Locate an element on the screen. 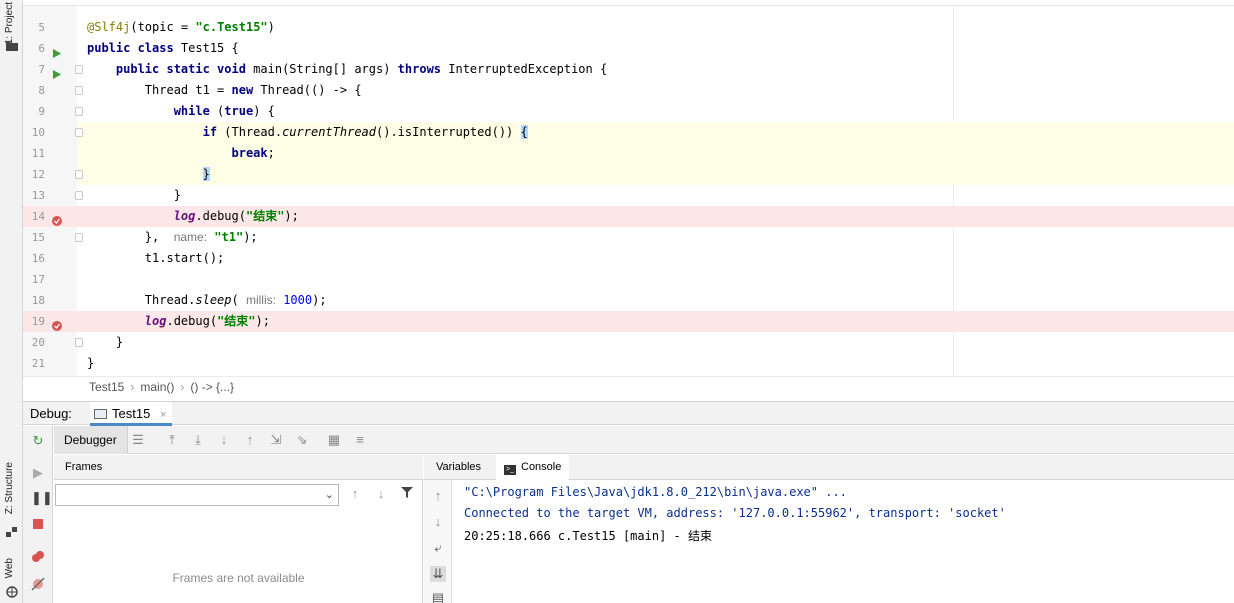 This screenshot has width=1234, height=603. stop-icon is located at coordinates (38, 525).